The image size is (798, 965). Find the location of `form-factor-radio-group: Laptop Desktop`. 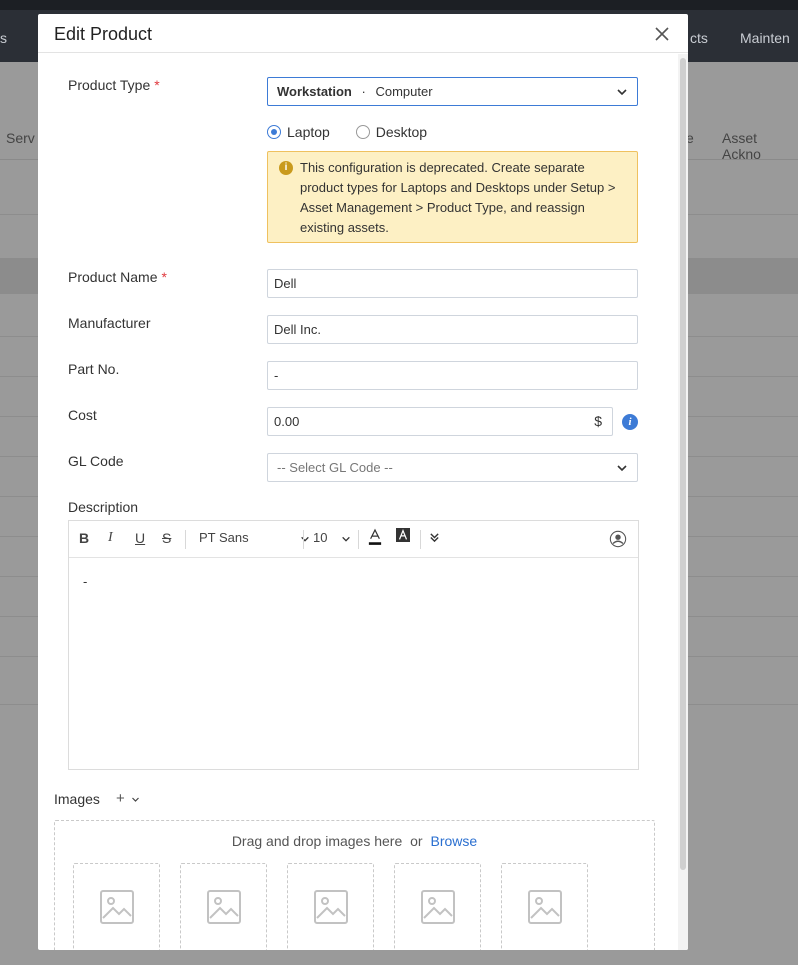

form-factor-radio-group: Laptop Desktop is located at coordinates (358, 133).